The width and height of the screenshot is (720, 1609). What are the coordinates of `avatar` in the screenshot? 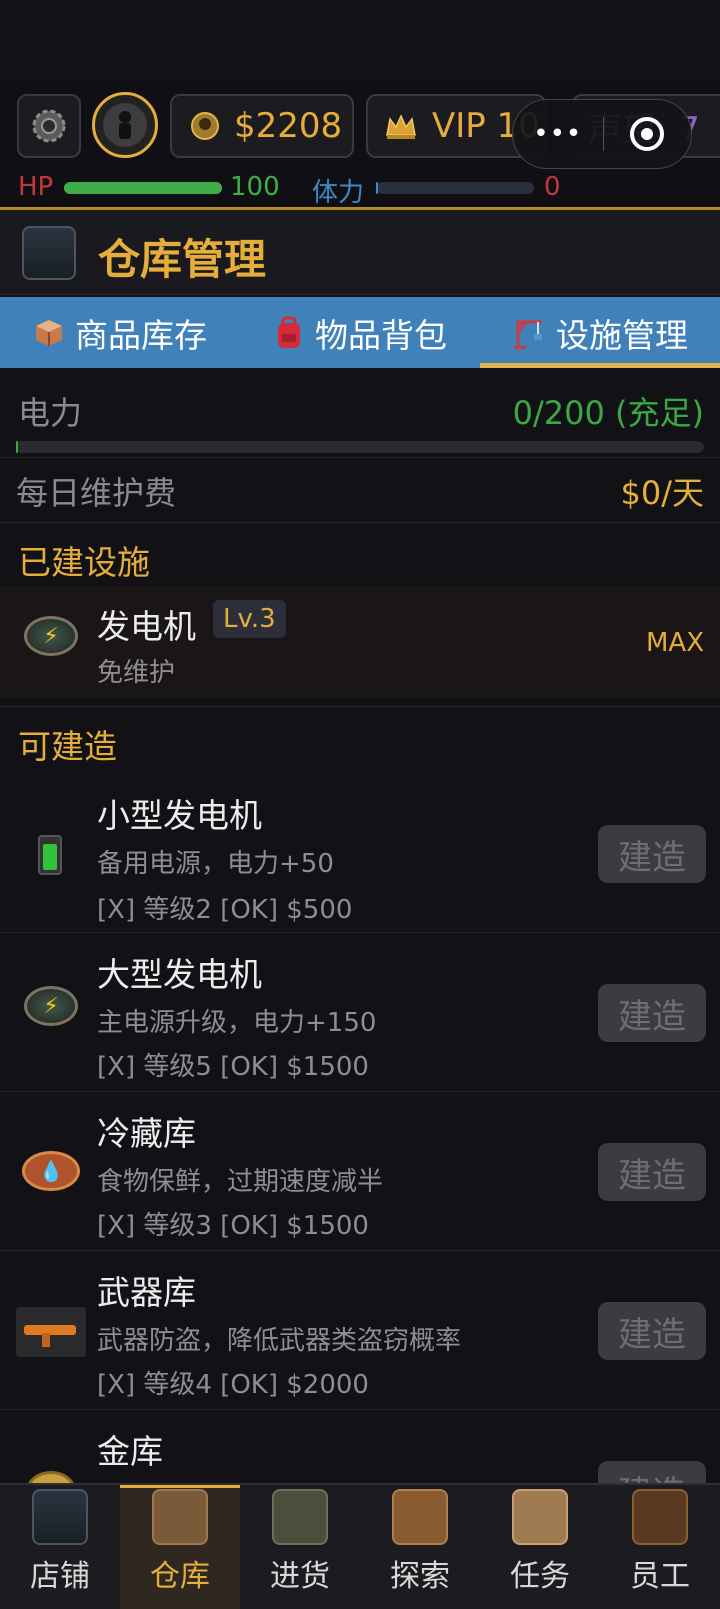 It's located at (125, 125).